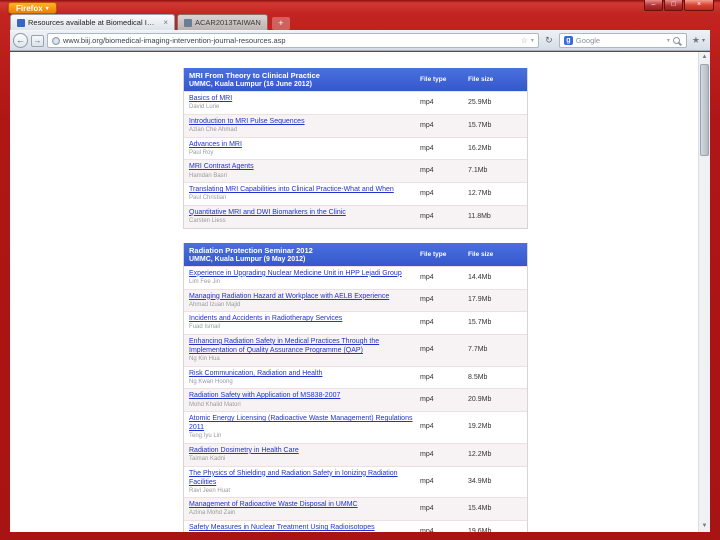  Describe the element at coordinates (478, 171) in the screenshot. I see `file-size-cell: 7.1Mb` at that location.